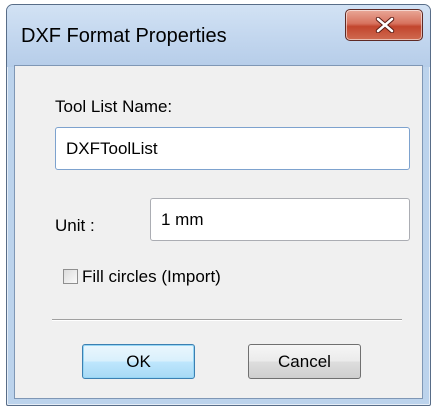 The height and width of the screenshot is (412, 437). I want to click on unit-value: 1 mm, so click(182, 219).